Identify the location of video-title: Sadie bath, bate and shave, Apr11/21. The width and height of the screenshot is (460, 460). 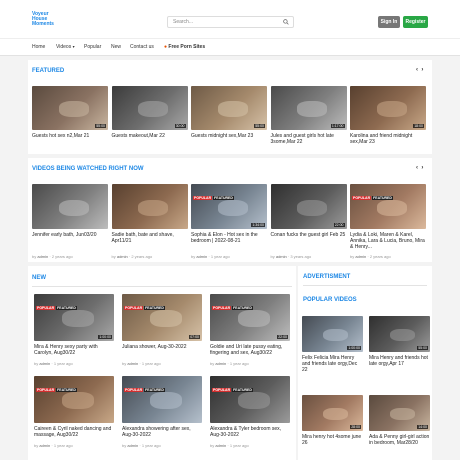
(150, 238).